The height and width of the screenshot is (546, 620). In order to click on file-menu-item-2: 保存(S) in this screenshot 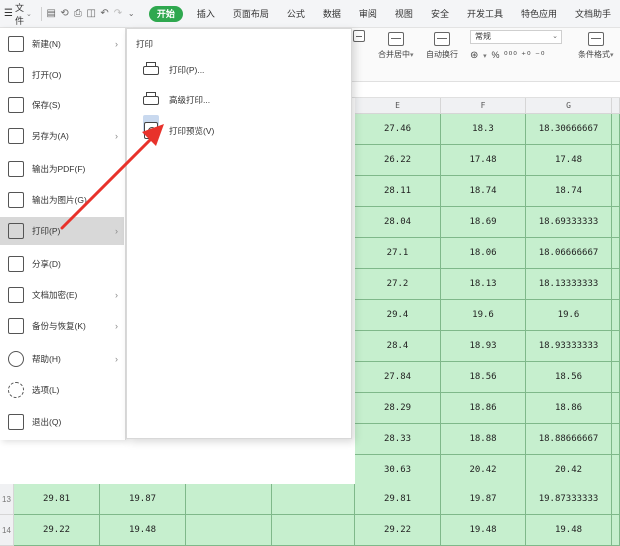, I will do `click(63, 105)`.